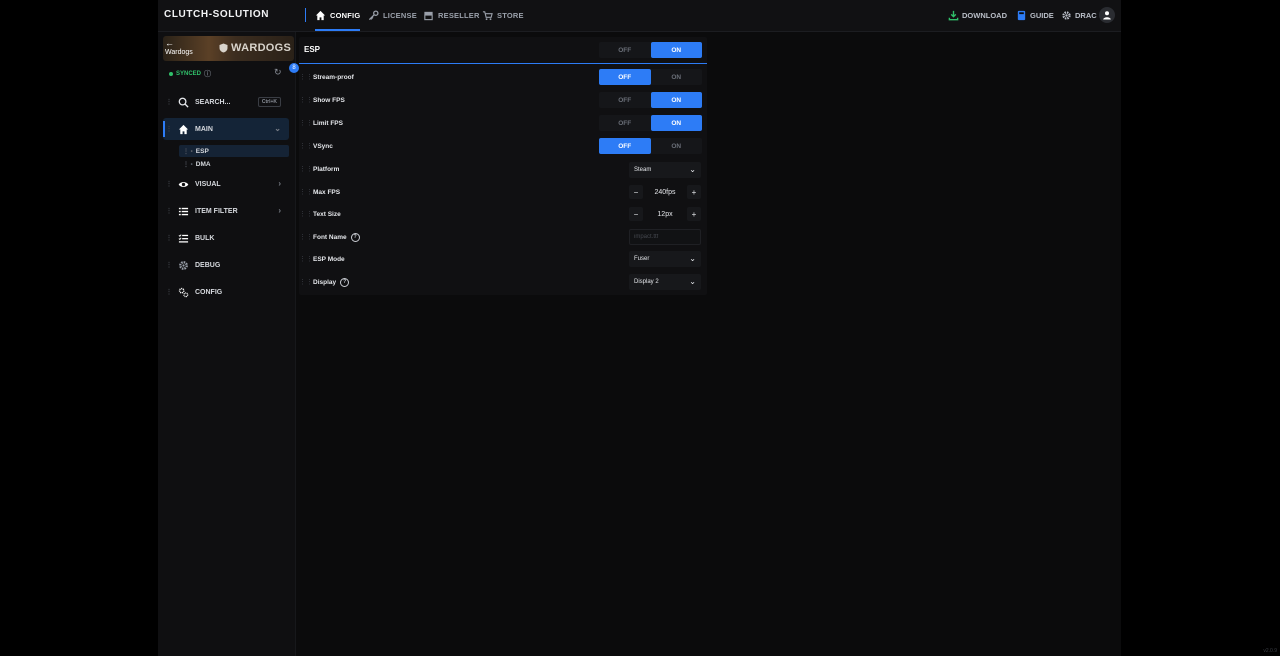 The height and width of the screenshot is (656, 1280). I want to click on font-name-input, so click(665, 237).